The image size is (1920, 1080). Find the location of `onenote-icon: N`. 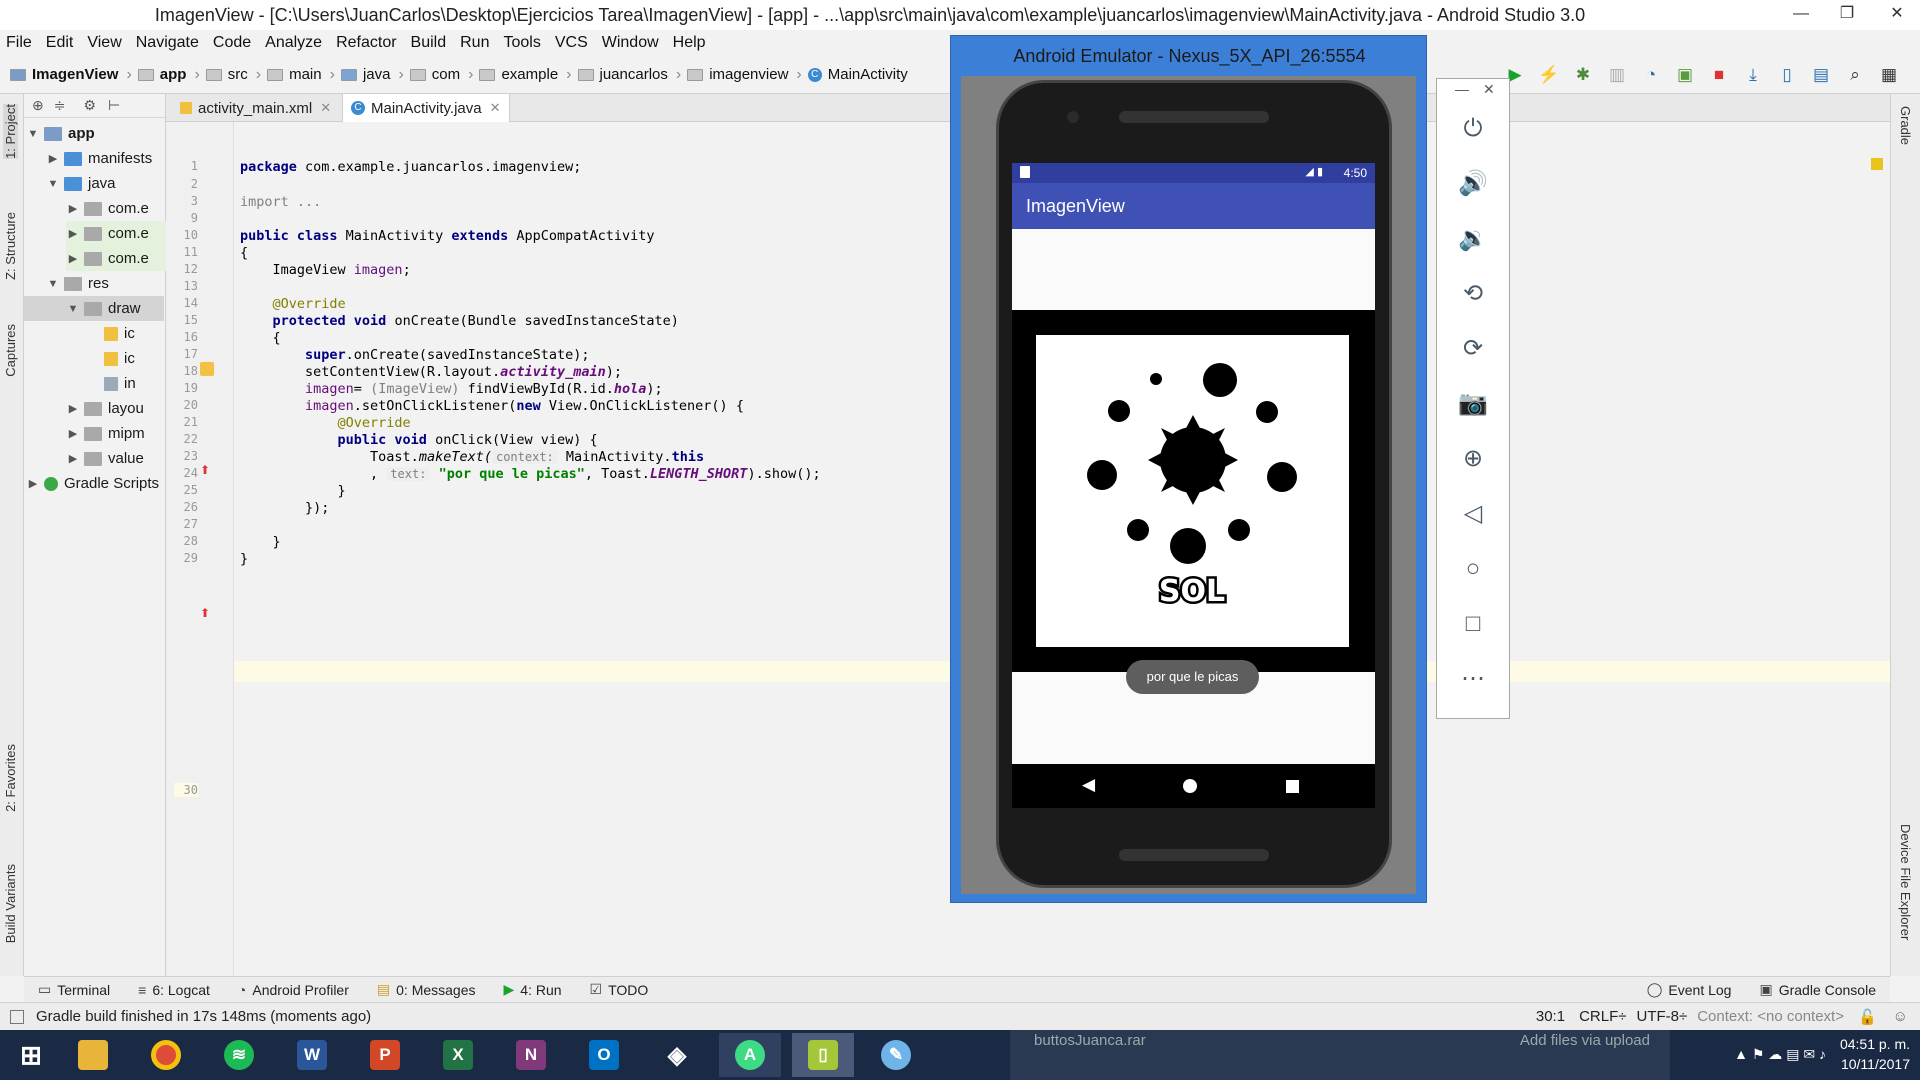

onenote-icon: N is located at coordinates (531, 1055).